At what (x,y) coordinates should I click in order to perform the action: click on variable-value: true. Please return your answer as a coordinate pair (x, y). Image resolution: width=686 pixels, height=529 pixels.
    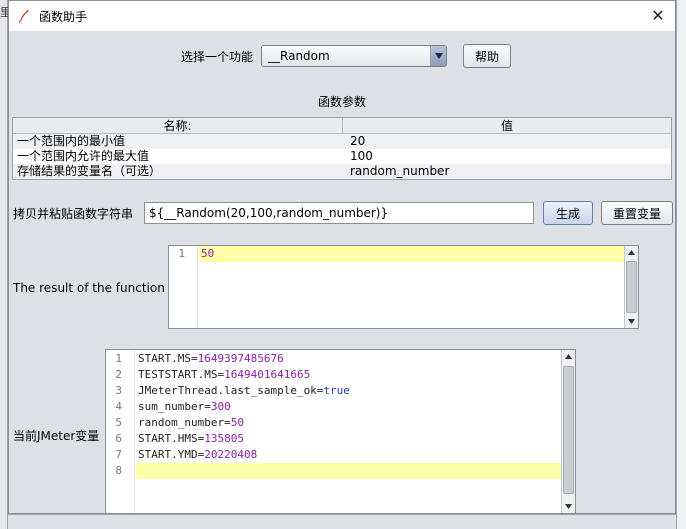
    Looking at the image, I should click on (336, 390).